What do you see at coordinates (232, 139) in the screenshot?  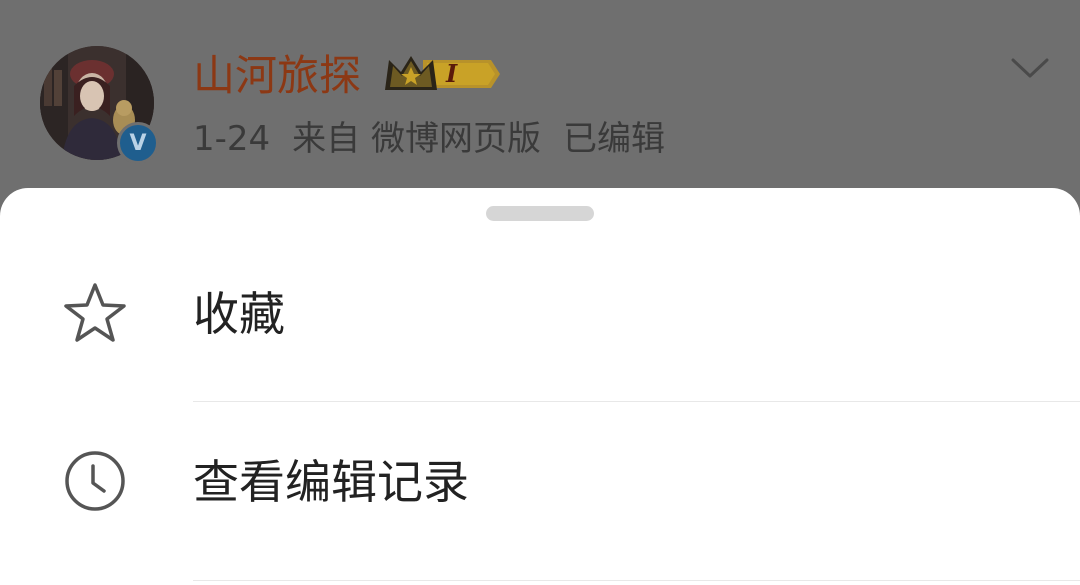 I see `post-date: 1-24` at bounding box center [232, 139].